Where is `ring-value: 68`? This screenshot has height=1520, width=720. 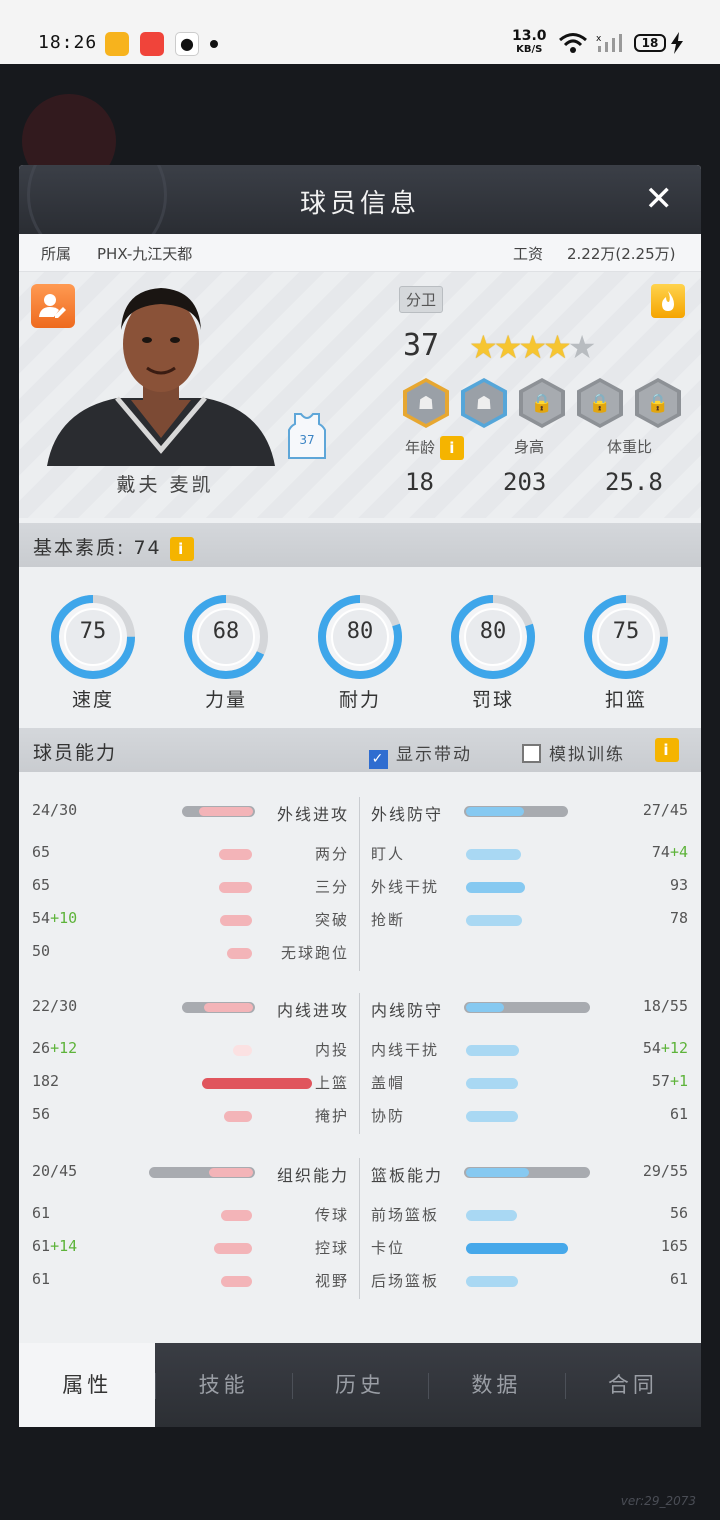
ring-value: 68 is located at coordinates (226, 631).